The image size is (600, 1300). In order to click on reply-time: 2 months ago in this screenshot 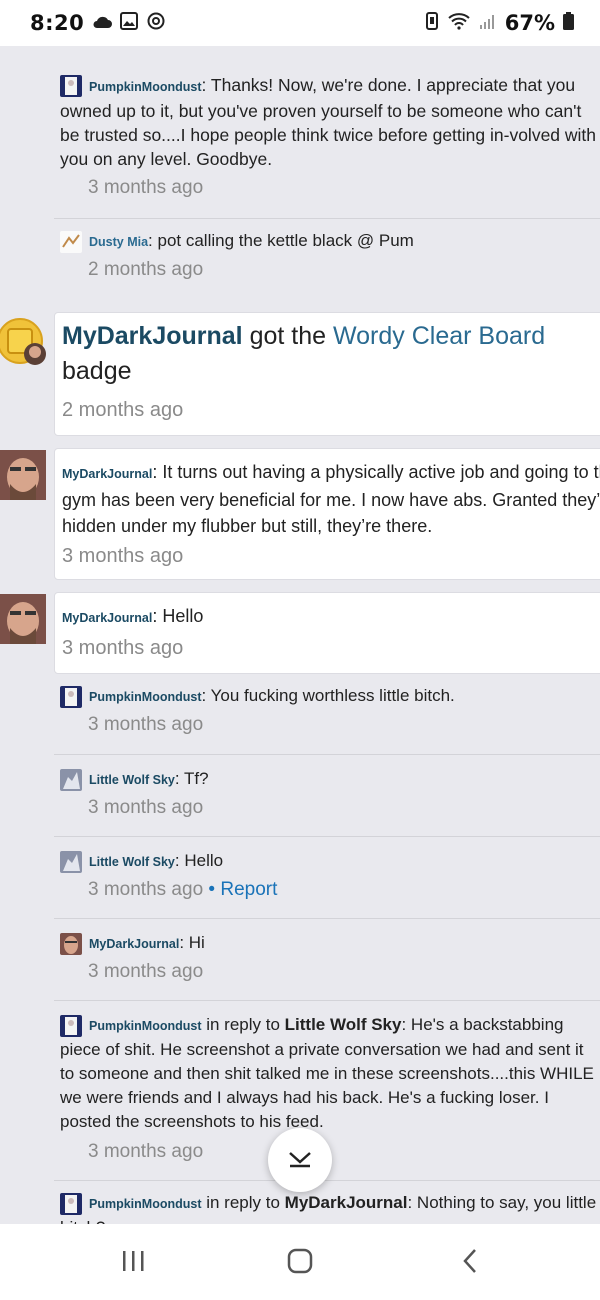, I will do `click(146, 269)`.